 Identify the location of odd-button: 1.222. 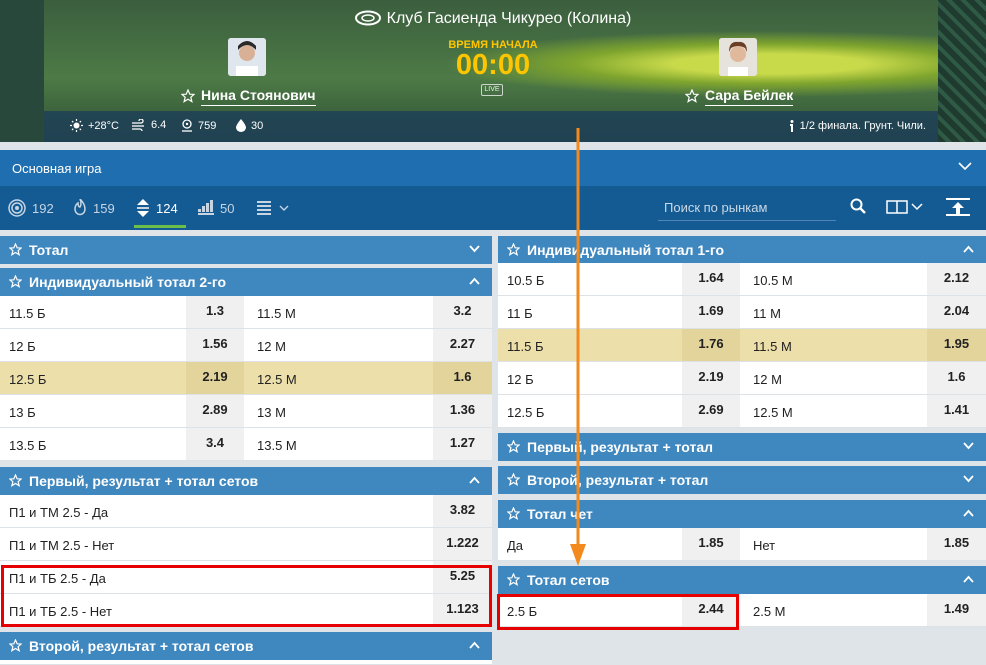
(462, 544).